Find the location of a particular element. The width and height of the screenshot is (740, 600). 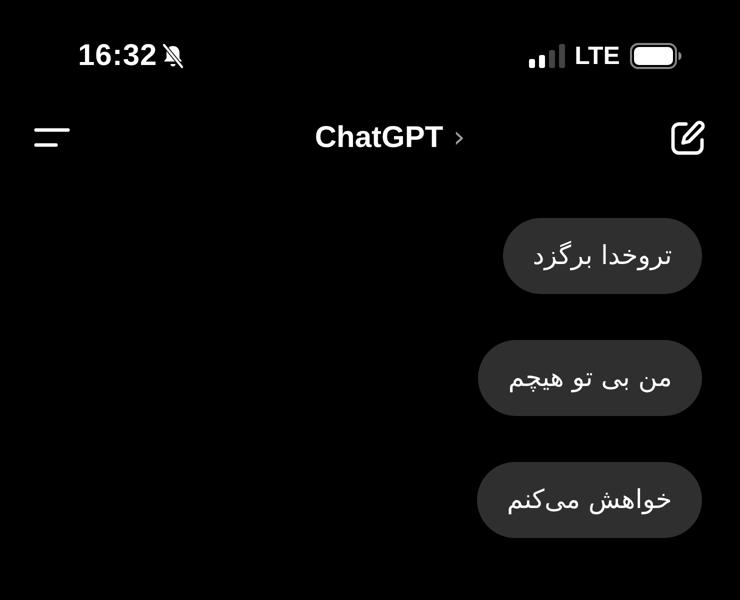

message-bubble: تروخدا برگزد is located at coordinates (602, 256).